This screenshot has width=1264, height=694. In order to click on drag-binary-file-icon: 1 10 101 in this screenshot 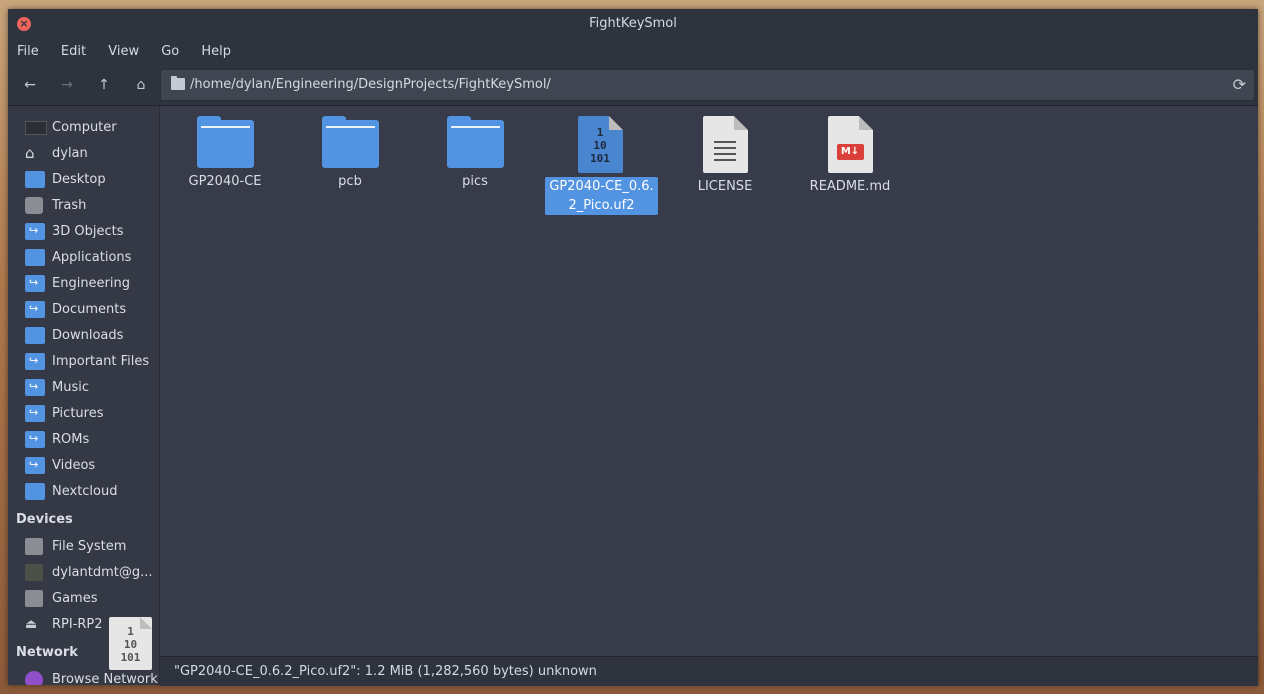, I will do `click(130, 643)`.